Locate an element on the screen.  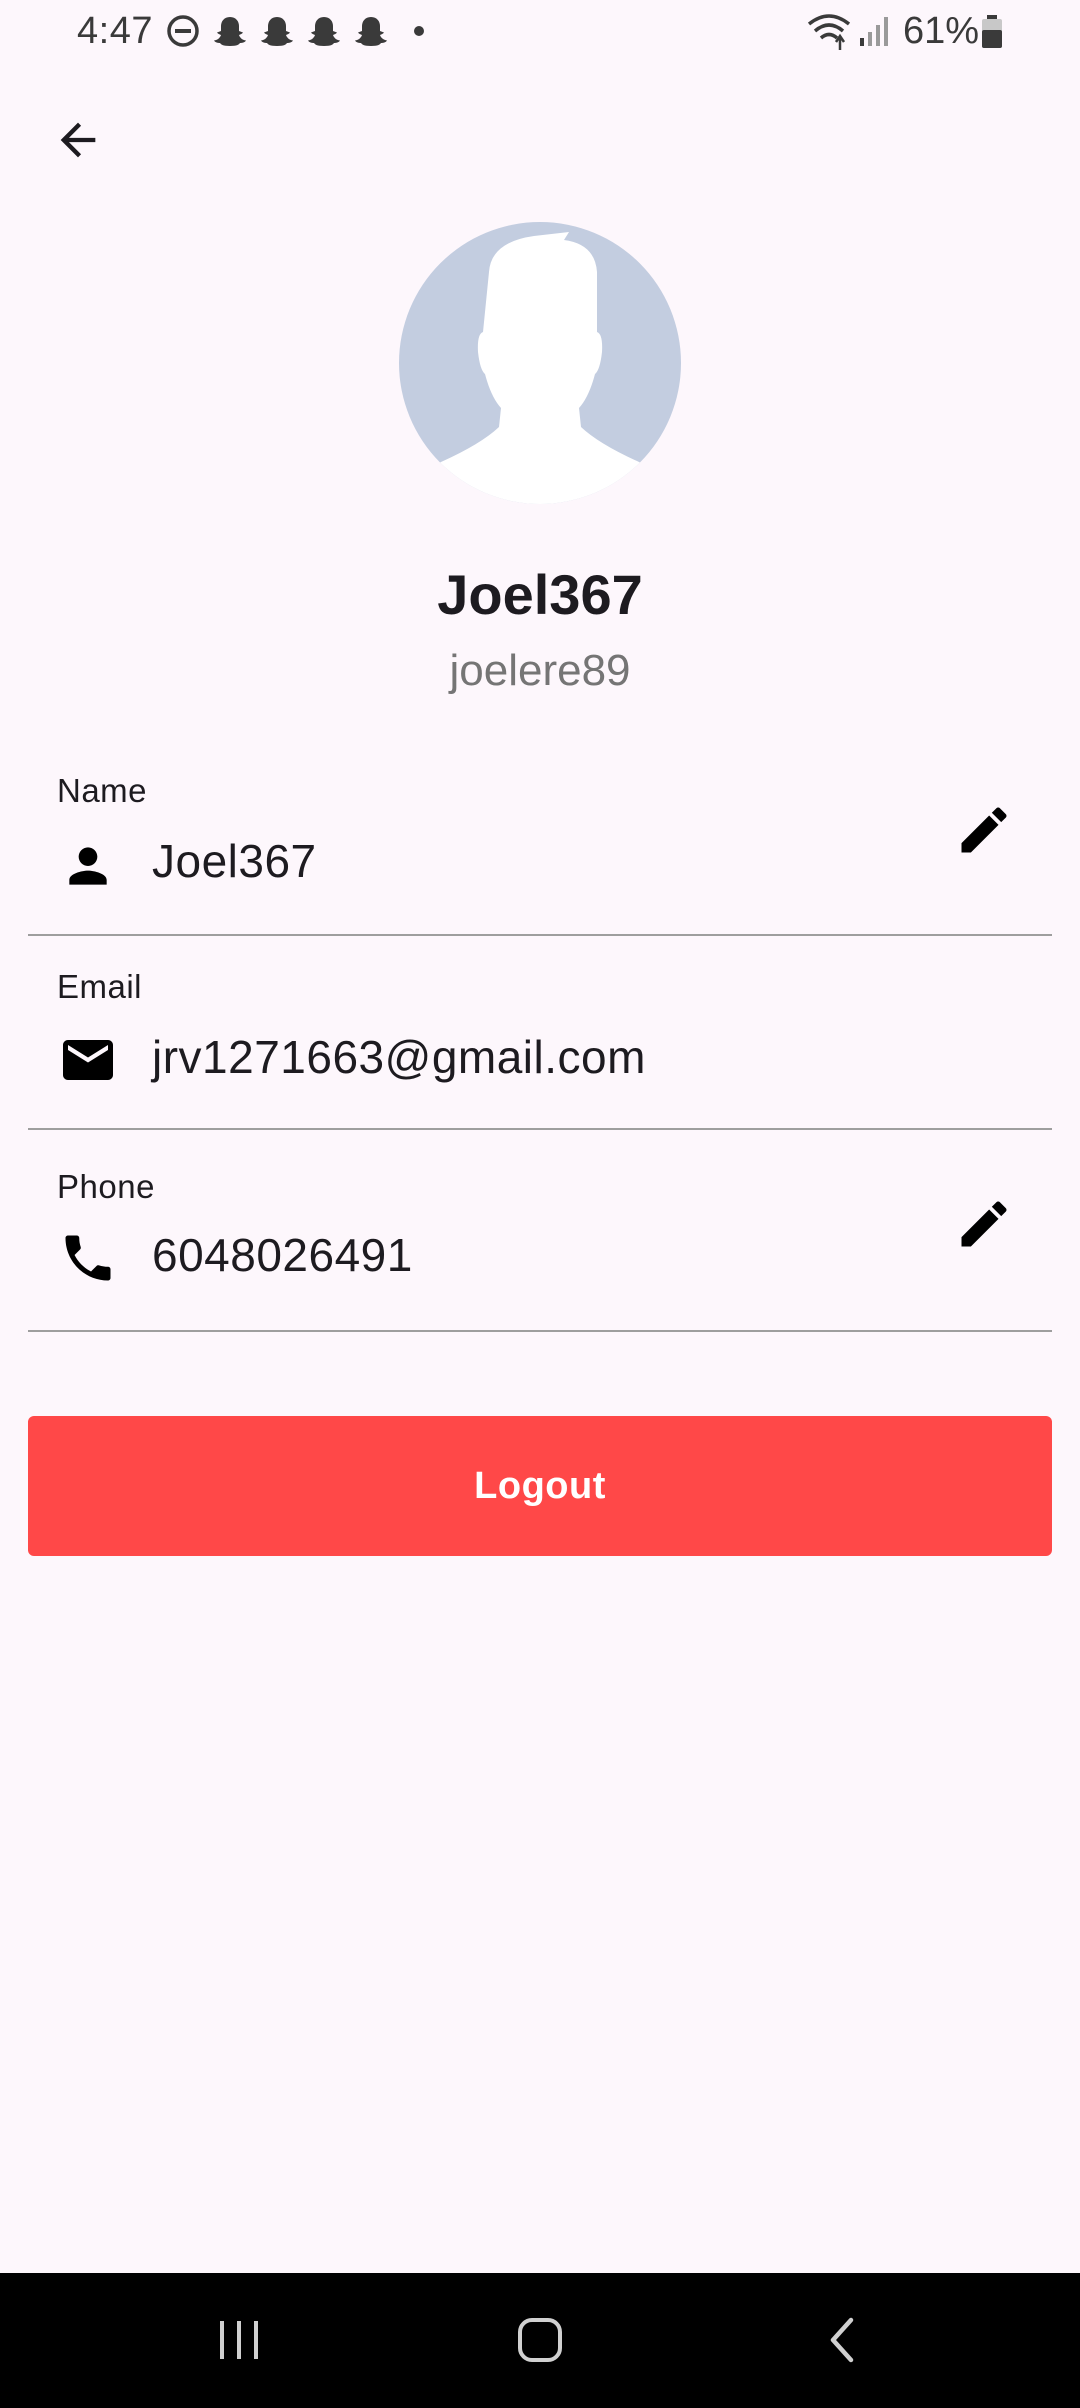
do-not-disturb-icon is located at coordinates (183, 31).